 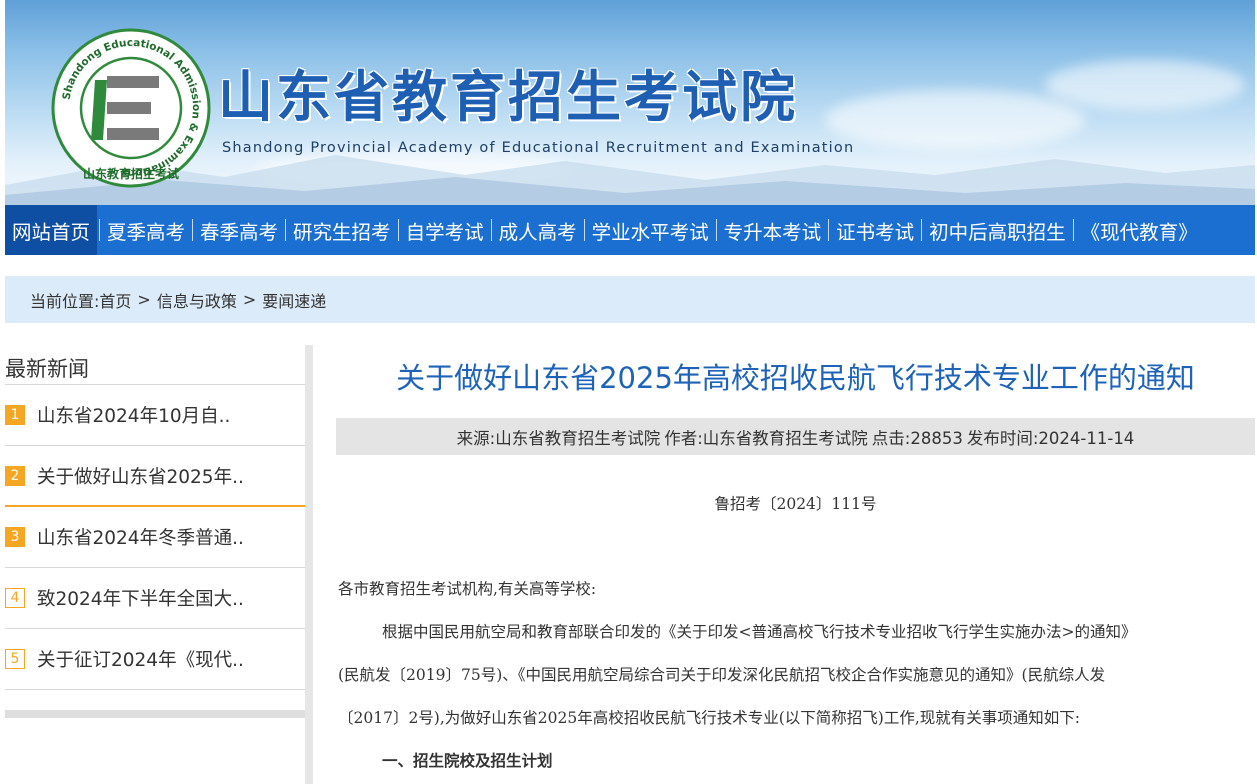 What do you see at coordinates (445, 230) in the screenshot?
I see `nav-item-self-study: 自学考试` at bounding box center [445, 230].